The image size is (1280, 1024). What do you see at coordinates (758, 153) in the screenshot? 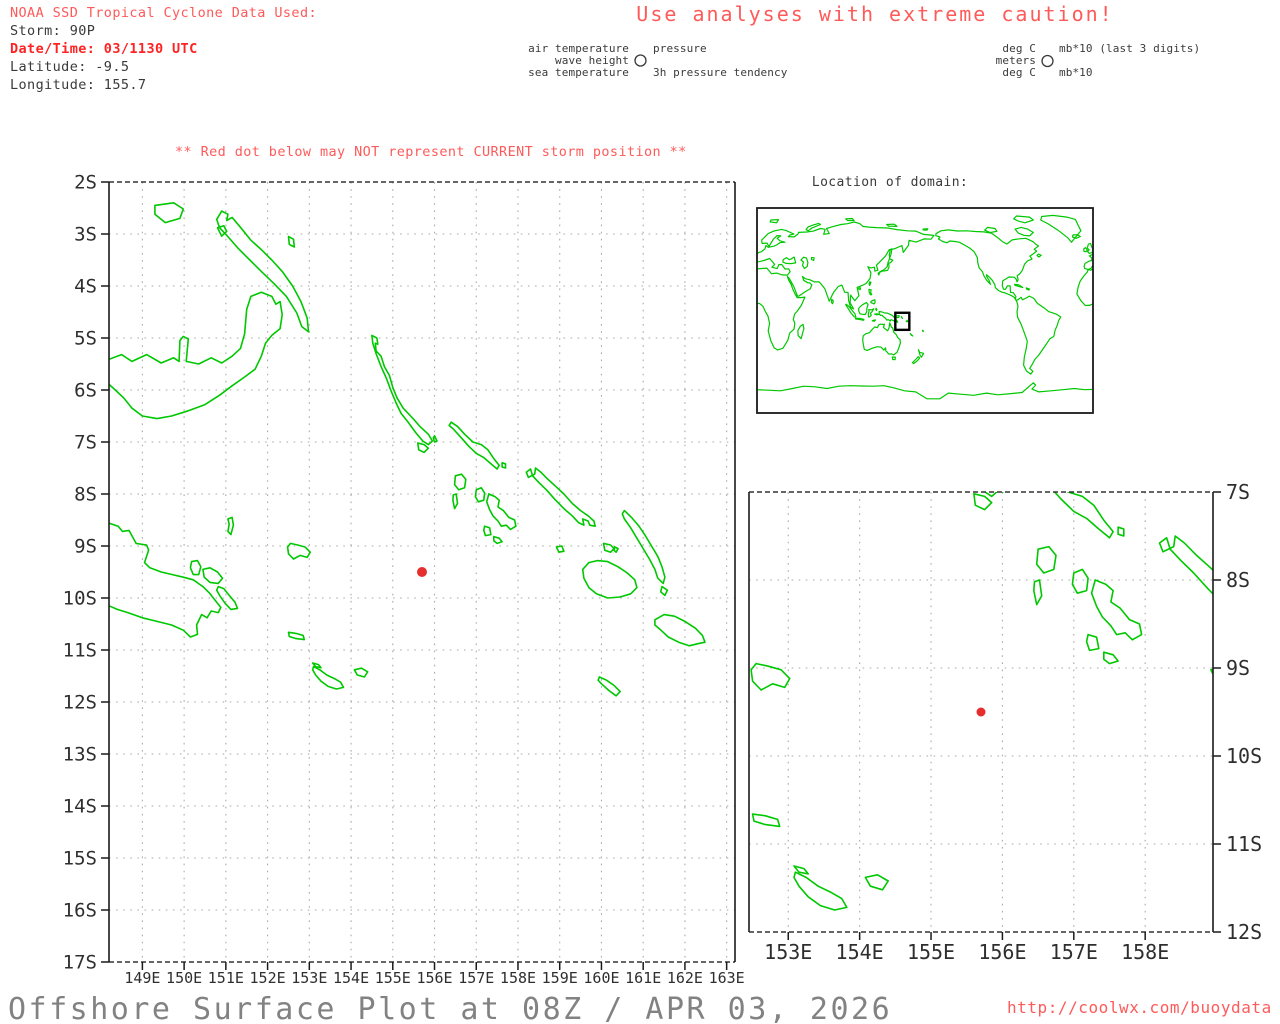
I see `coastline-lihir` at bounding box center [758, 153].